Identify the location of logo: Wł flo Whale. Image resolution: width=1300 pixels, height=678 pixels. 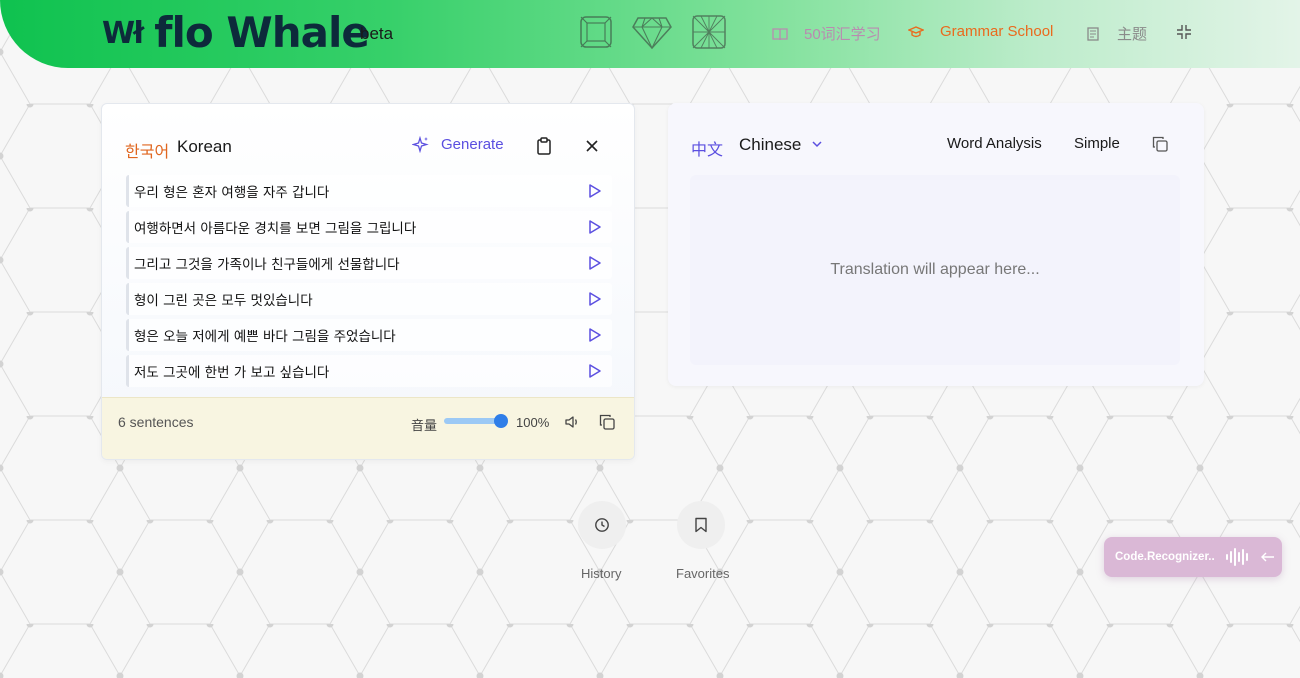
(236, 32).